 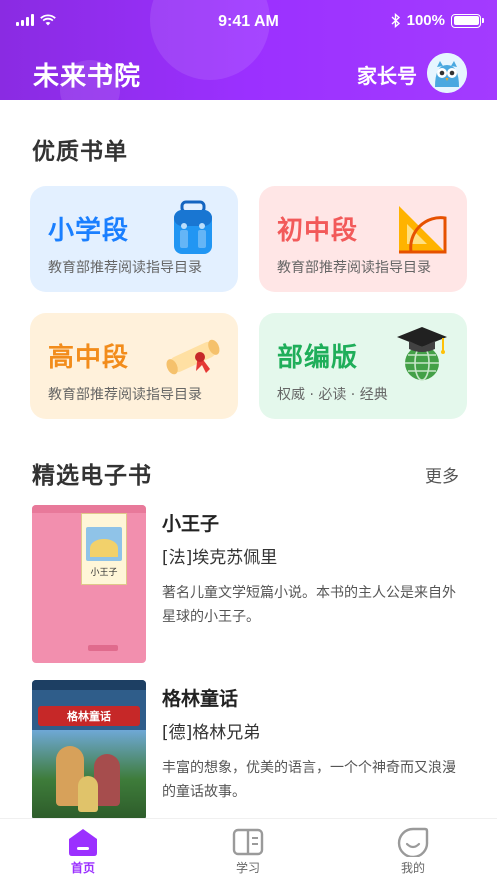 I want to click on owl-avatar-icon, so click(x=447, y=73).